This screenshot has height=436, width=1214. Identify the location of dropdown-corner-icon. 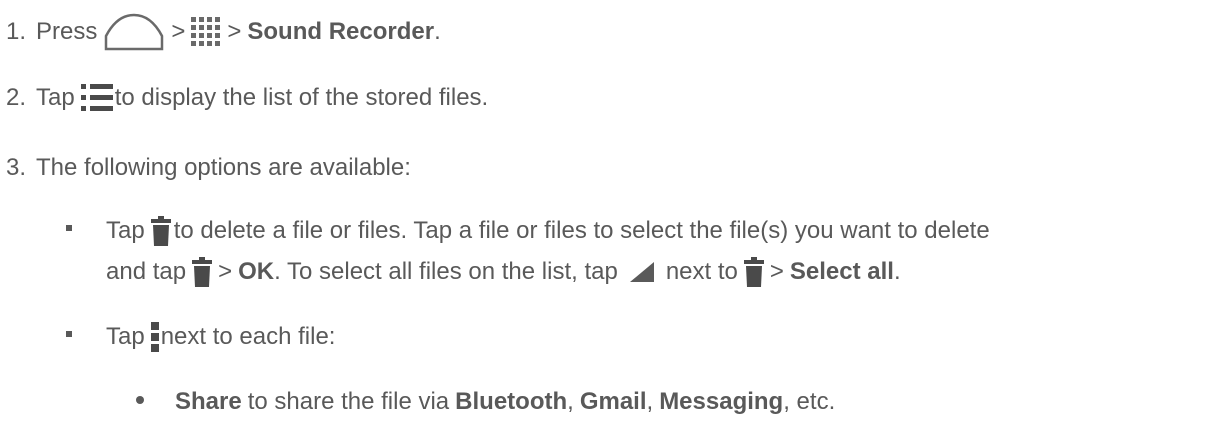
(641, 272).